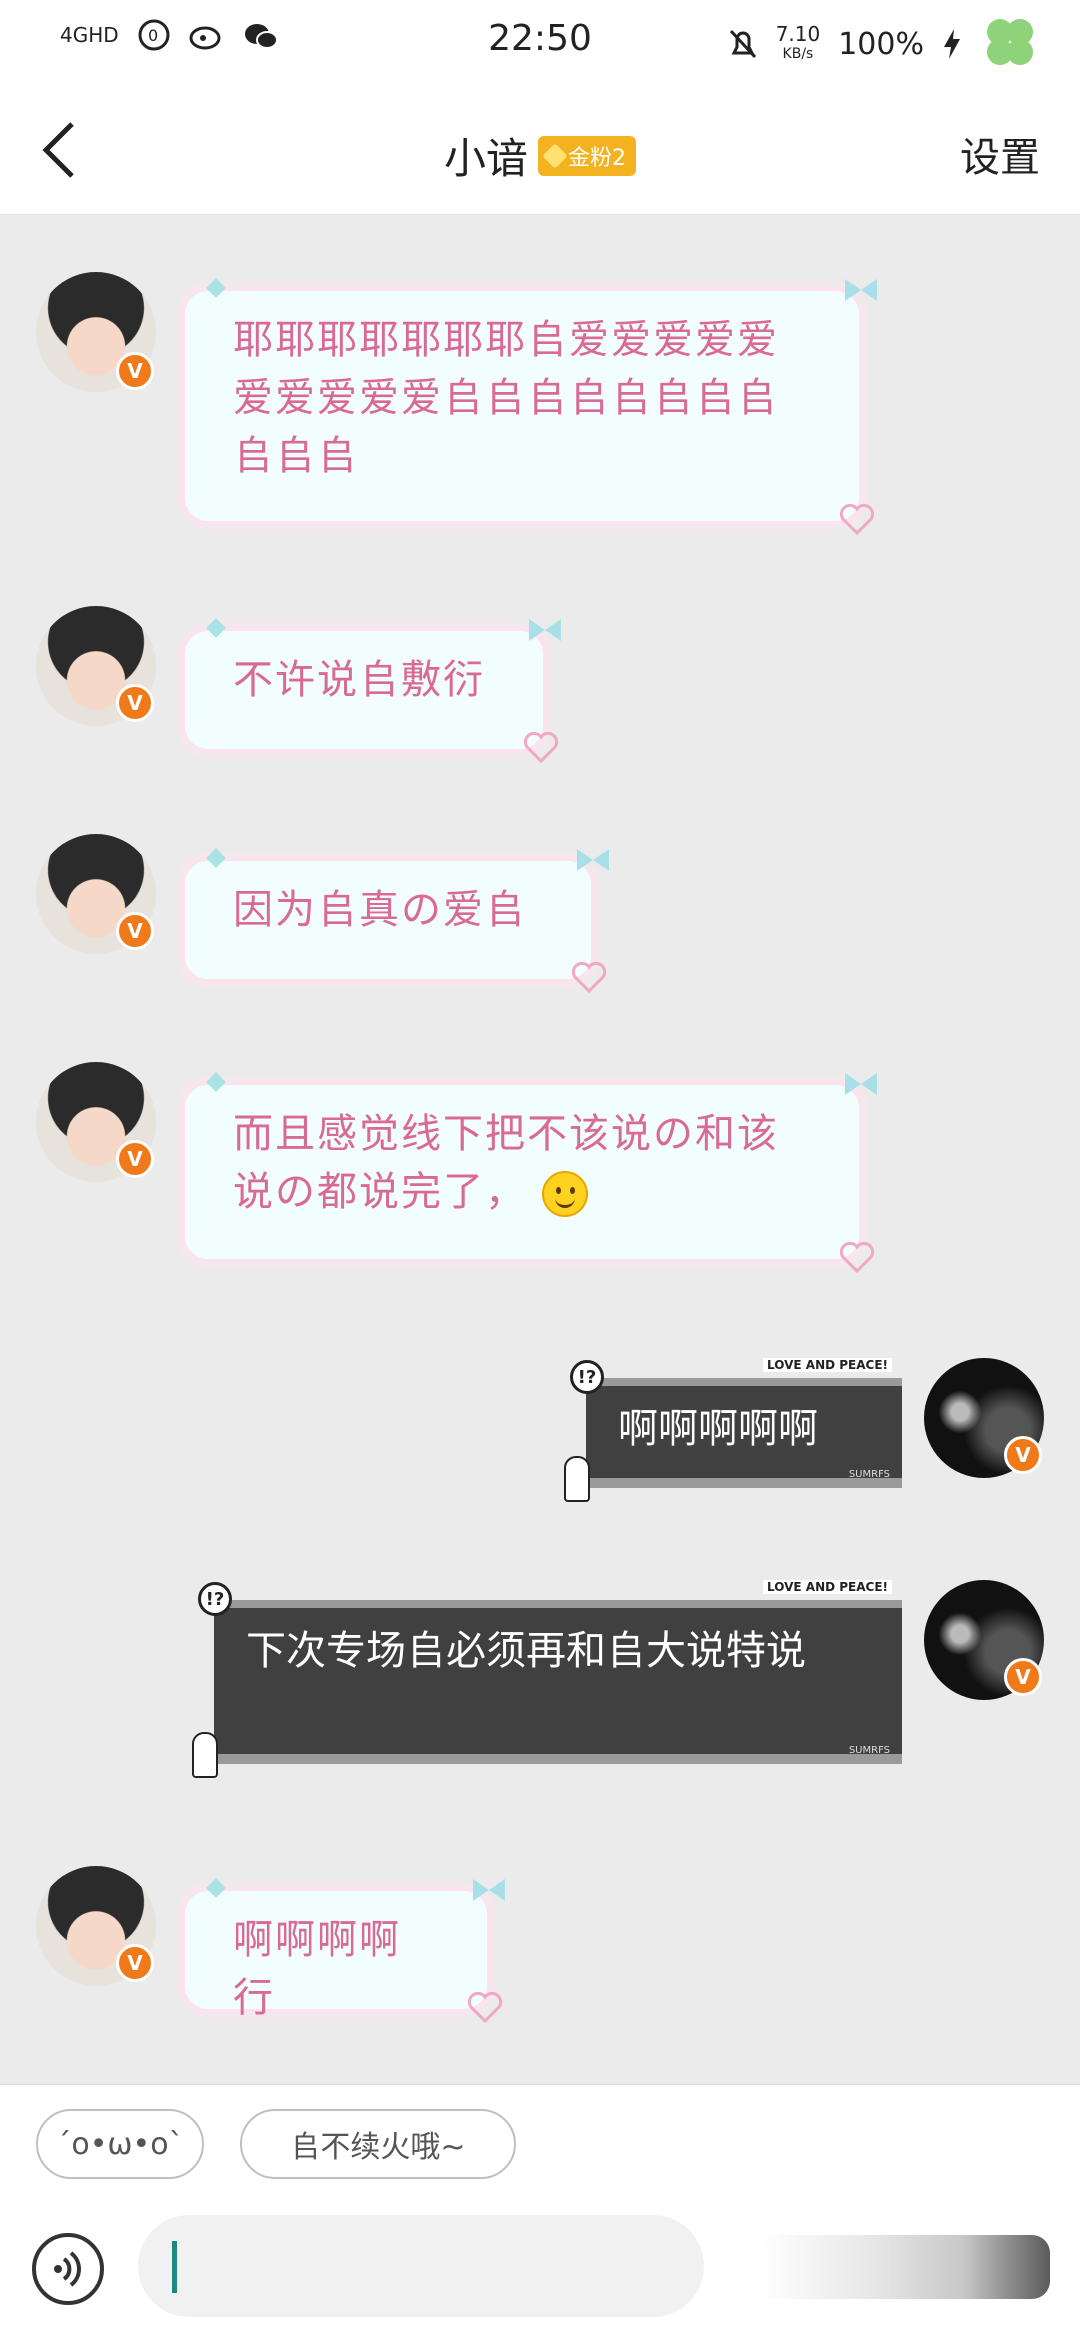 Image resolution: width=1080 pixels, height=2340 pixels. What do you see at coordinates (743, 44) in the screenshot?
I see `mute-bell-icon` at bounding box center [743, 44].